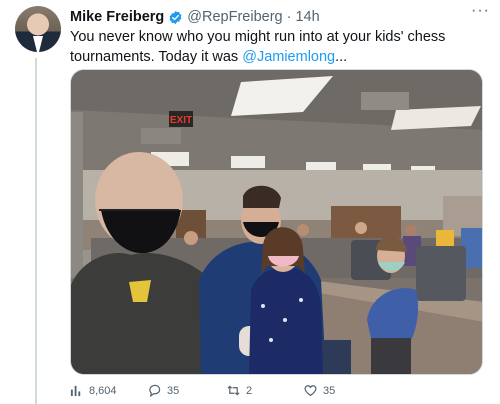 This screenshot has height=404, width=500. Describe the element at coordinates (233, 390) in the screenshot. I see `retweet-icon` at that location.